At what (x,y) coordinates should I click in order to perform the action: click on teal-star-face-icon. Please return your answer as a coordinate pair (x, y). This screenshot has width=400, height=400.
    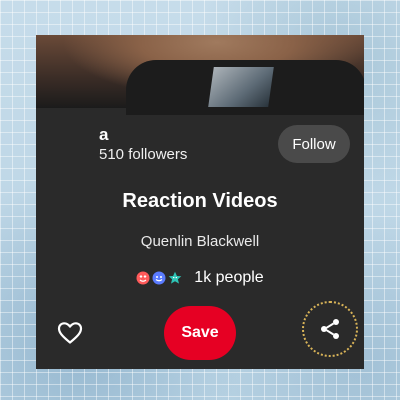
    Looking at the image, I should click on (175, 277).